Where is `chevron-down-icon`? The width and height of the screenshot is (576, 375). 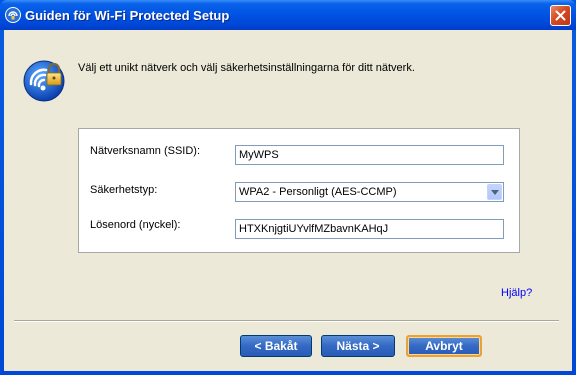
chevron-down-icon is located at coordinates (495, 192).